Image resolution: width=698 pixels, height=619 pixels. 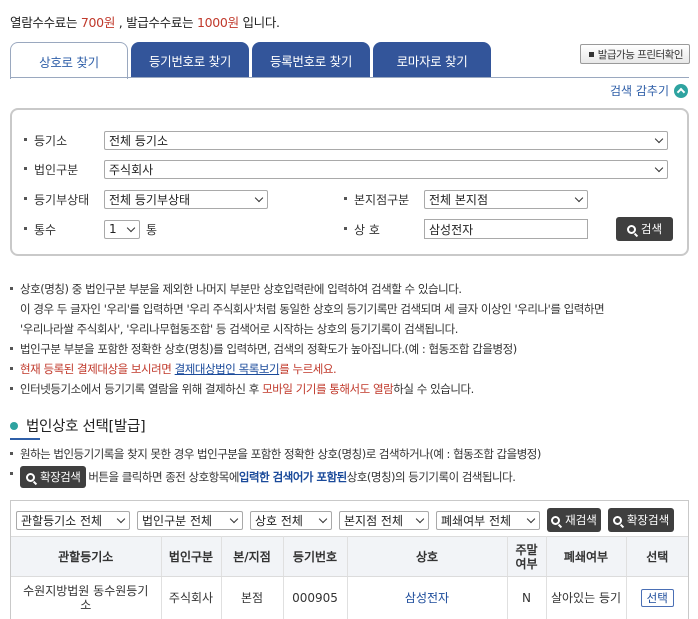 I want to click on printer-check-button: 발급가능 프린터확인, so click(x=634, y=54).